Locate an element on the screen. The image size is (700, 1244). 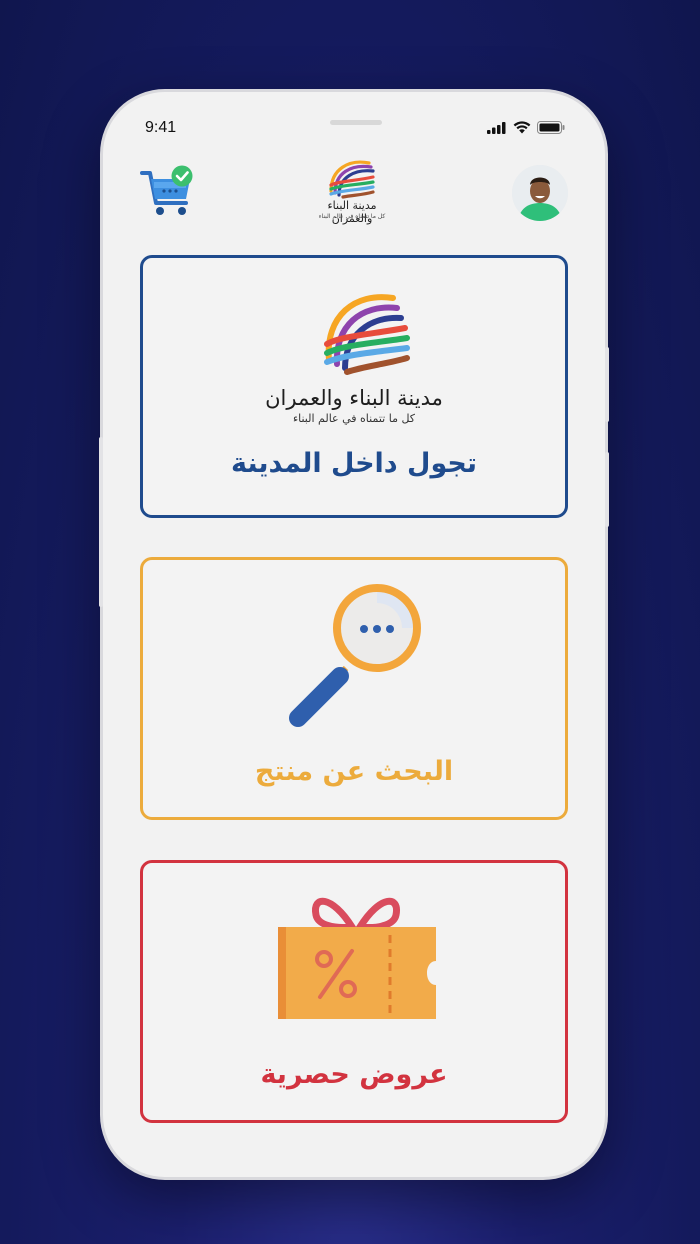
speaker-notch is located at coordinates (356, 122).